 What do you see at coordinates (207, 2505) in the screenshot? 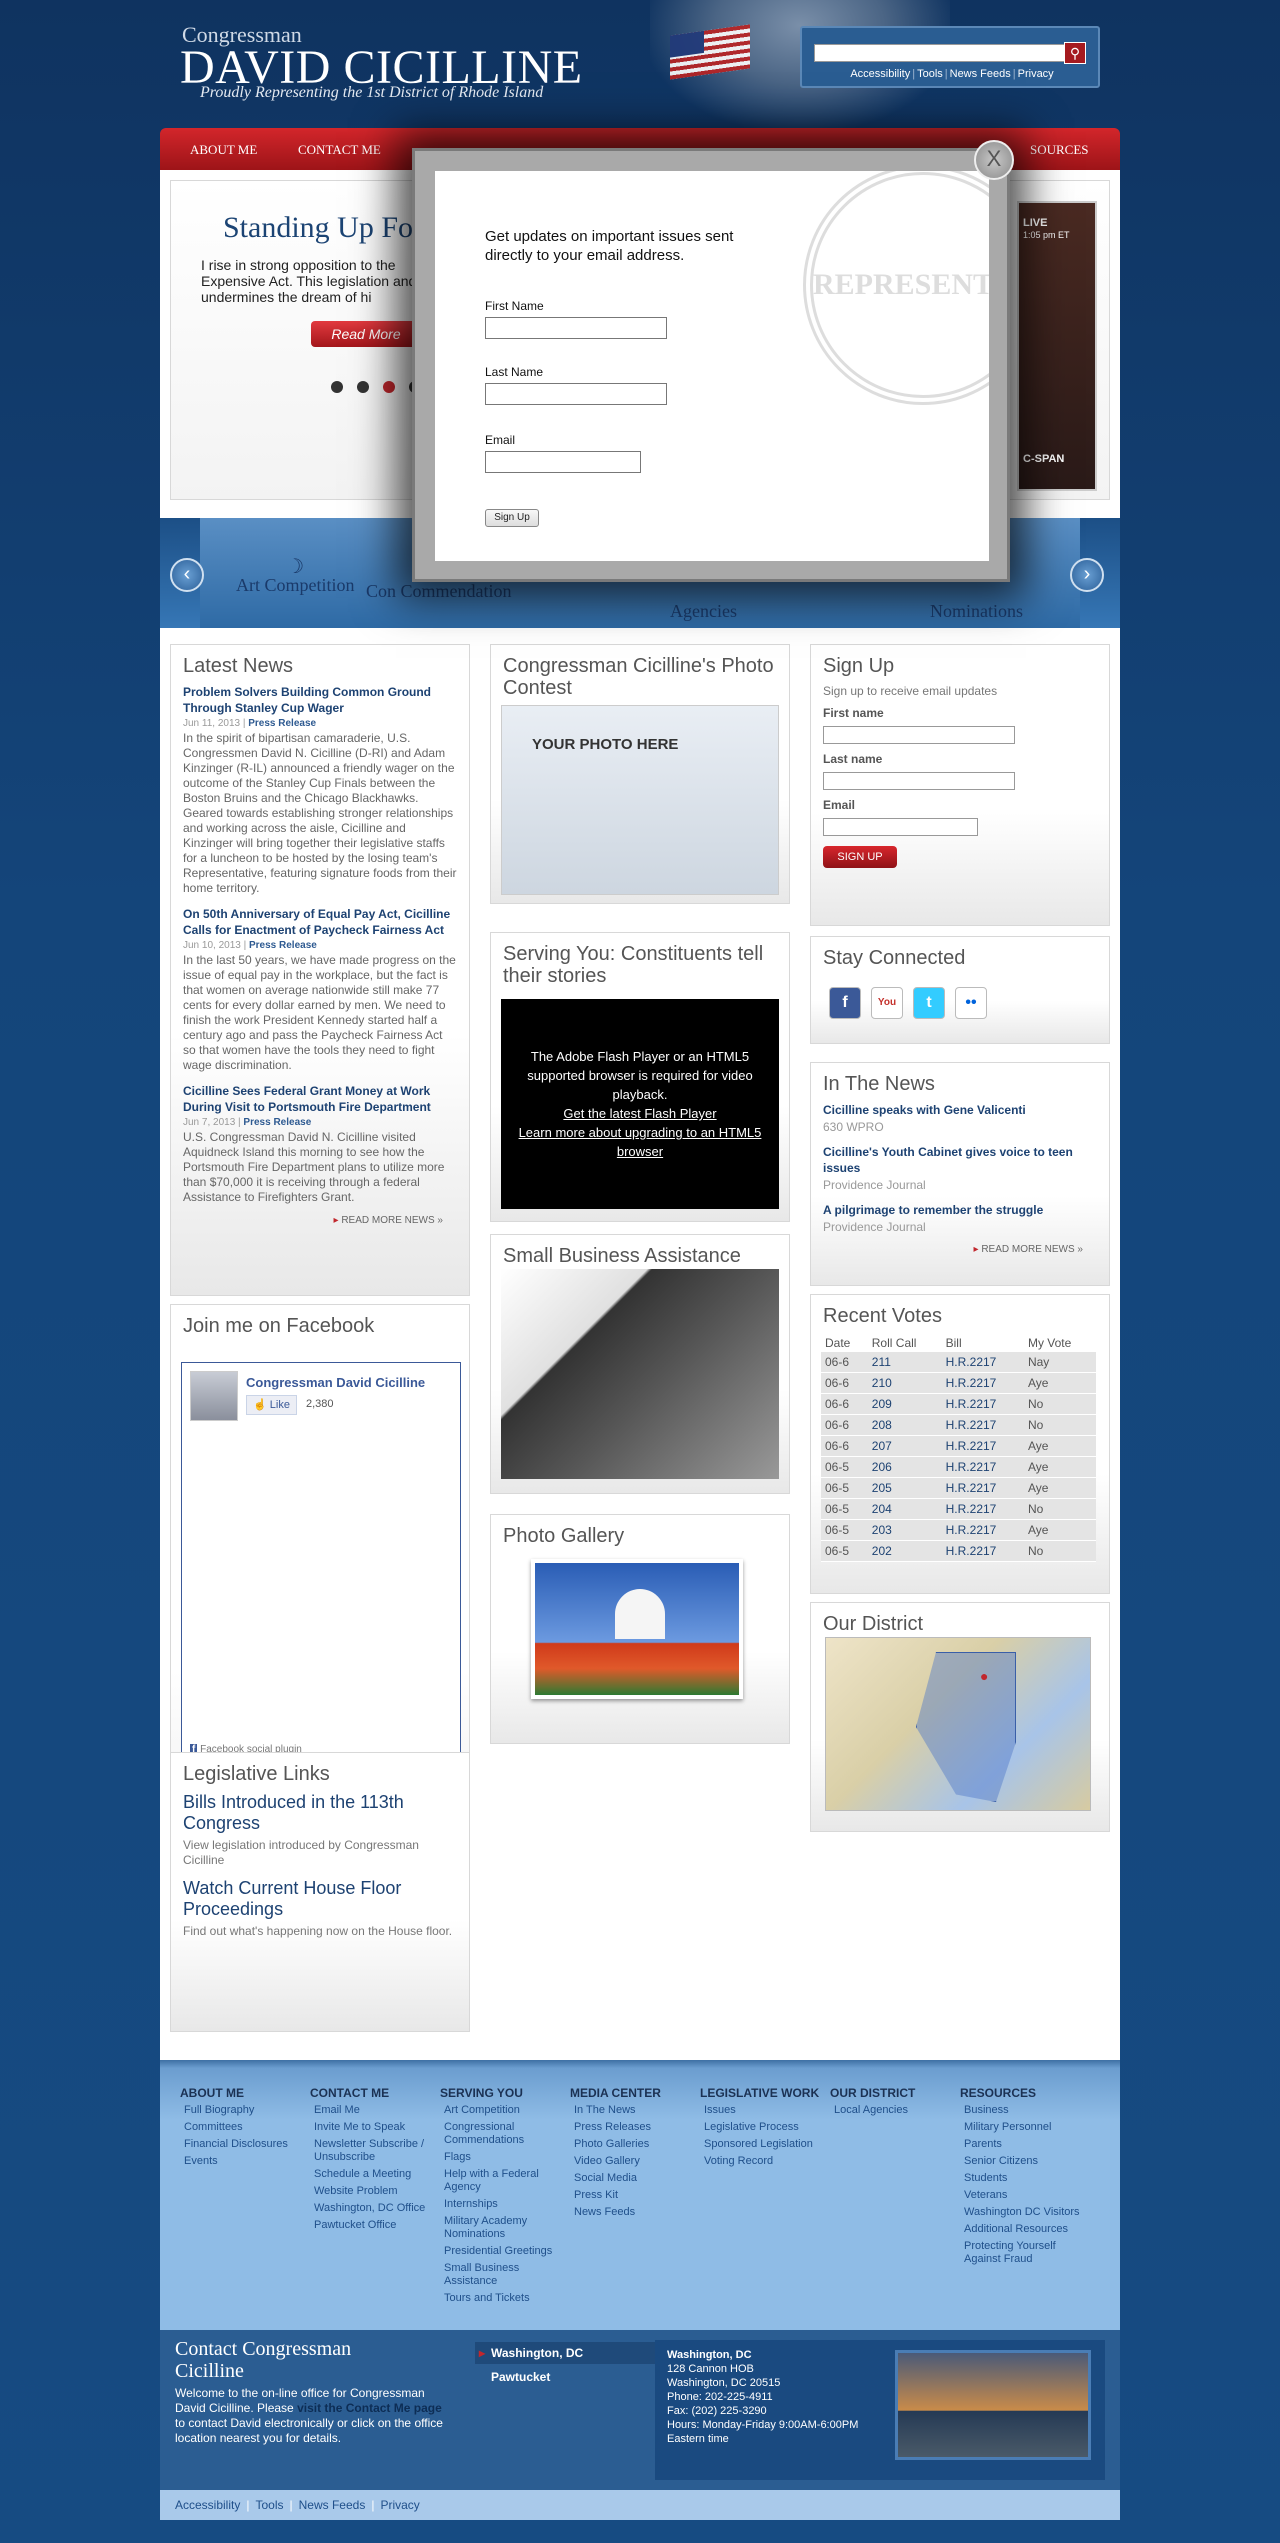
I see `bottom-accessibility-link: Accessibility` at bounding box center [207, 2505].